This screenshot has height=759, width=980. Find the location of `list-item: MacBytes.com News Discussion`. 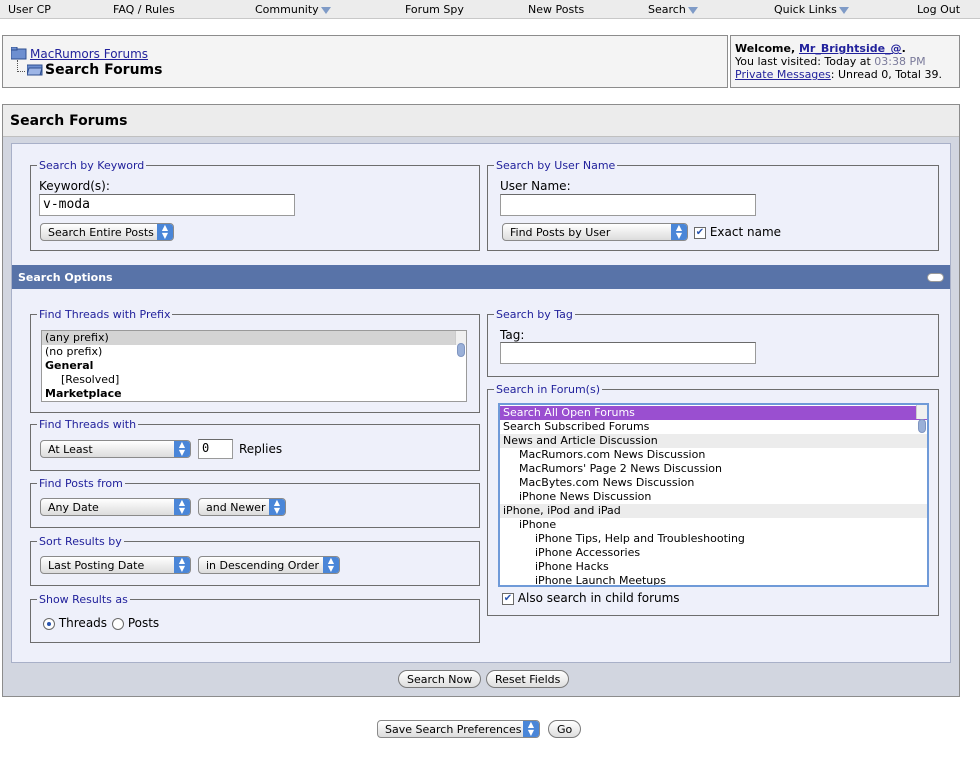

list-item: MacBytes.com News Discussion is located at coordinates (713, 483).